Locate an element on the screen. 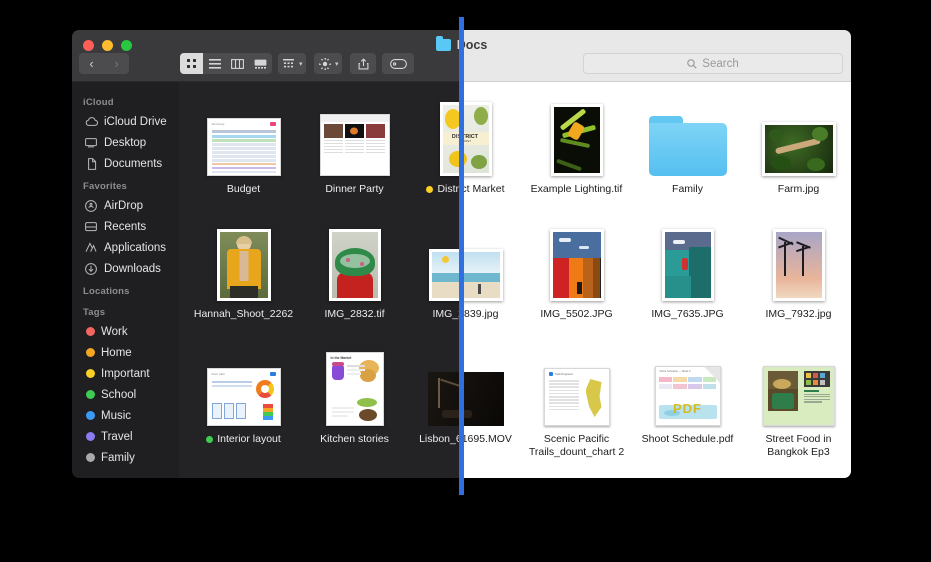 The image size is (931, 562). sidebar-item-tag-travel: Travel is located at coordinates (125, 436).